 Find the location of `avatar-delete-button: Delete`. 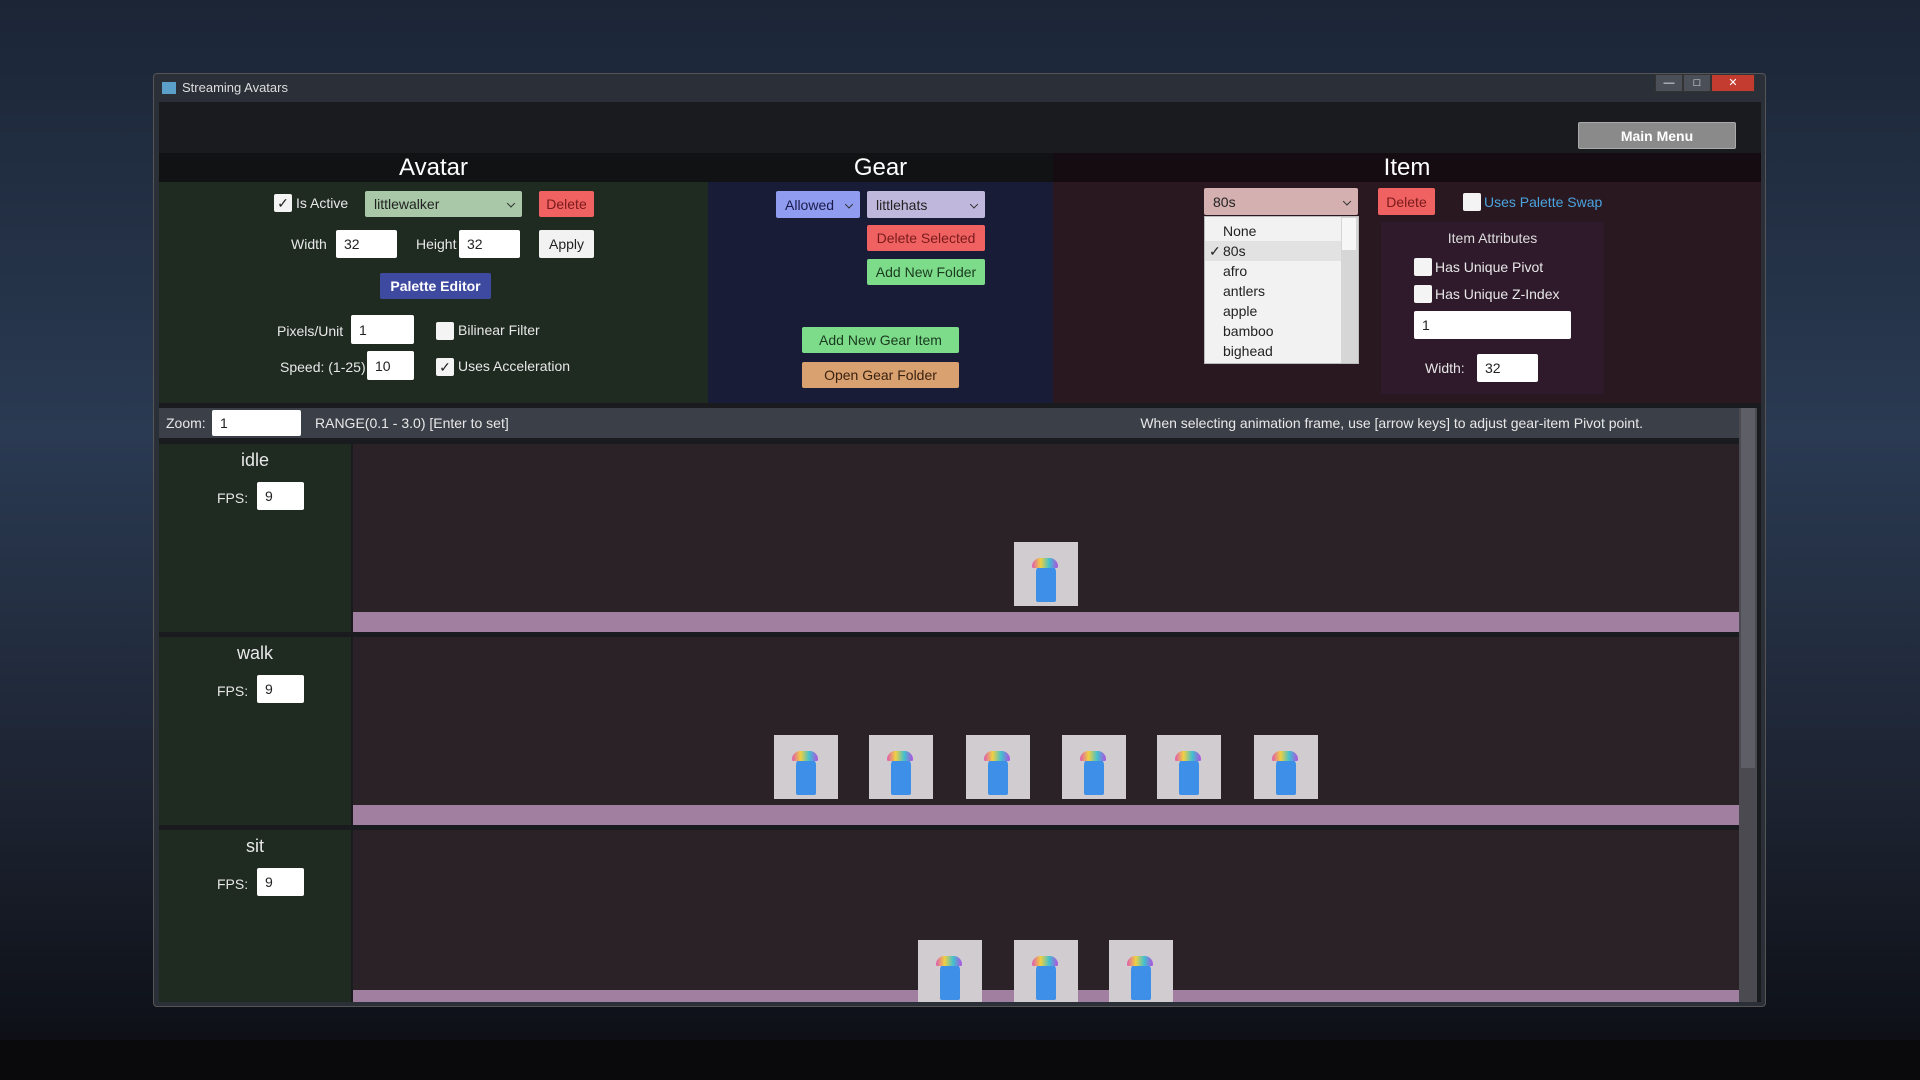

avatar-delete-button: Delete is located at coordinates (566, 204).